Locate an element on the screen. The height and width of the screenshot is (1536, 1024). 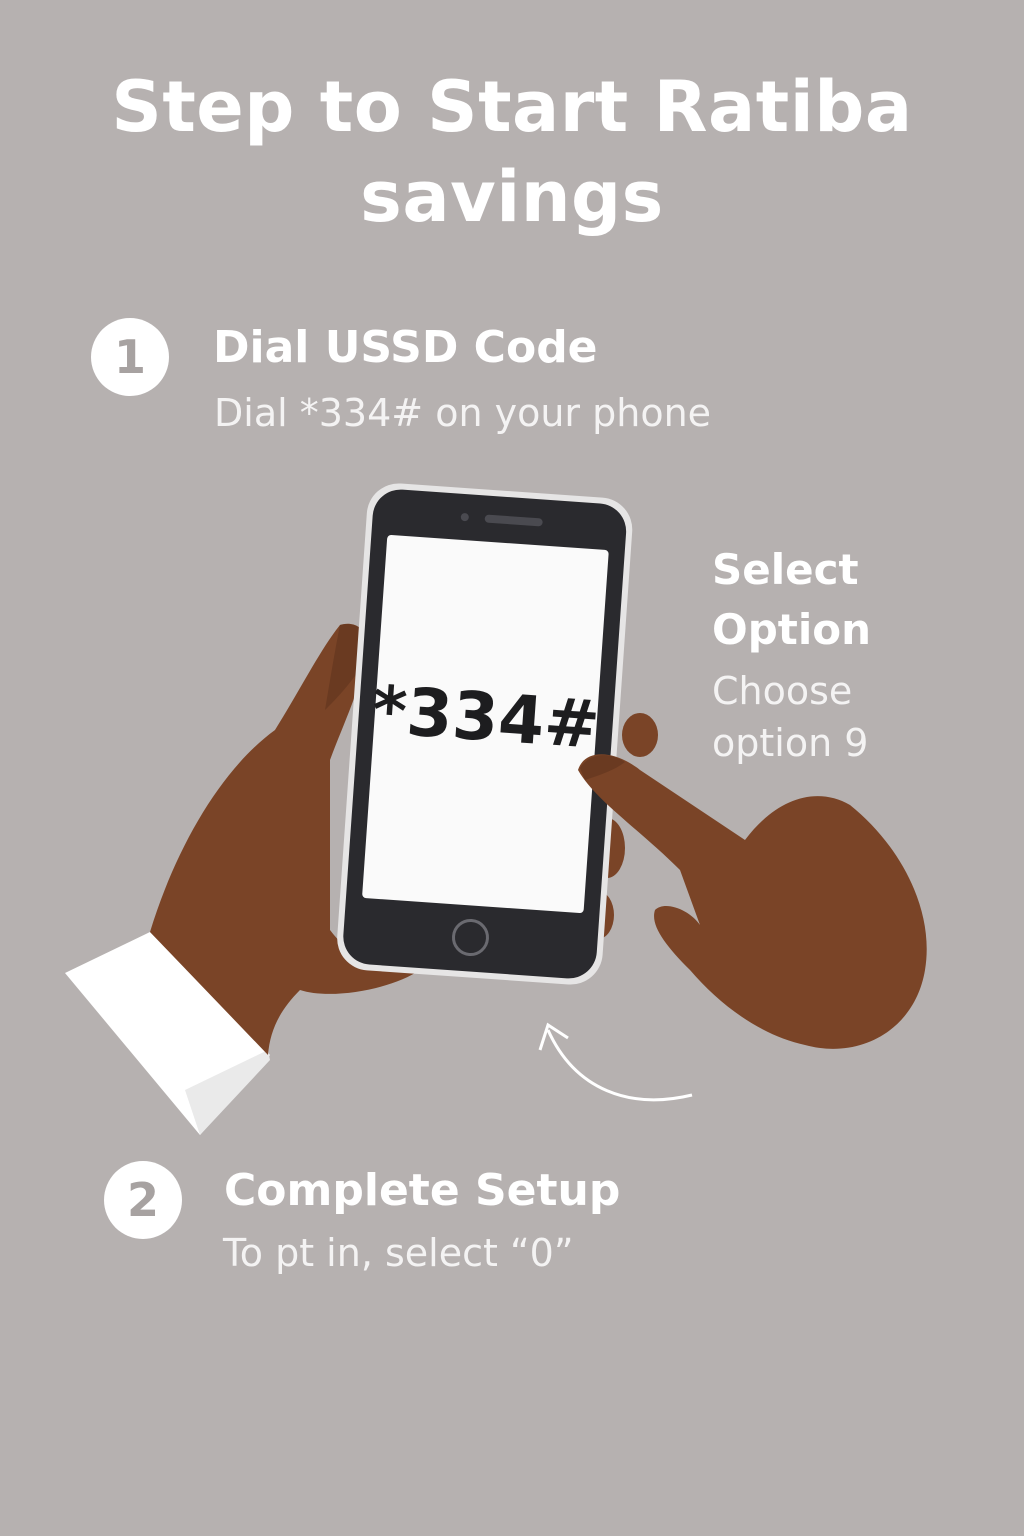
step-1-description: Dial *334# on your phone is located at coordinates (463, 413).